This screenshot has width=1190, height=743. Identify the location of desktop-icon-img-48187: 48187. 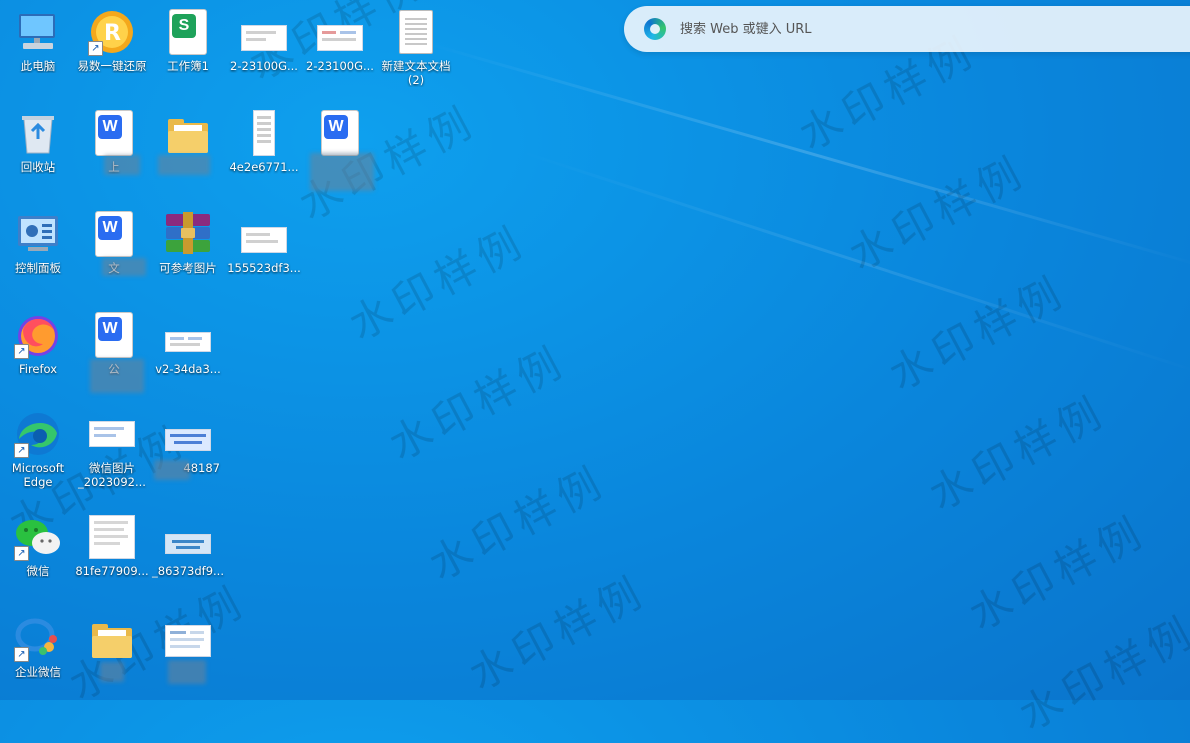
(188, 449).